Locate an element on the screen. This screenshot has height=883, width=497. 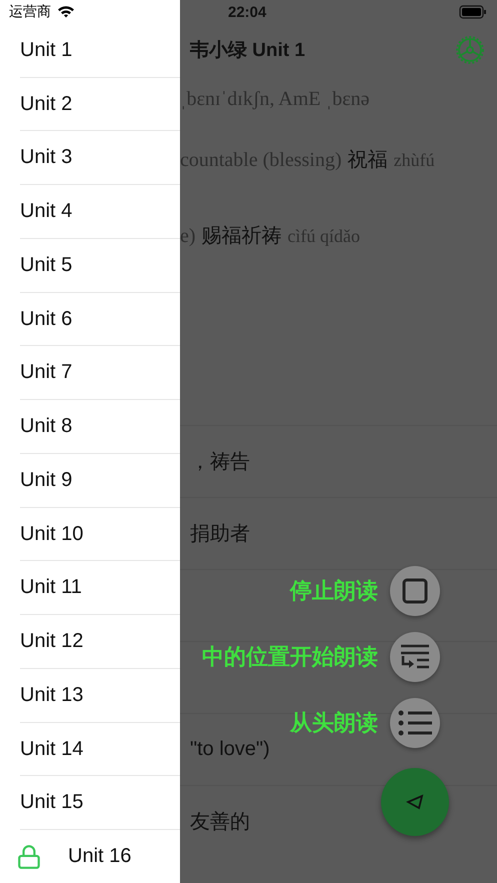
list-arrow-icon is located at coordinates (415, 657).